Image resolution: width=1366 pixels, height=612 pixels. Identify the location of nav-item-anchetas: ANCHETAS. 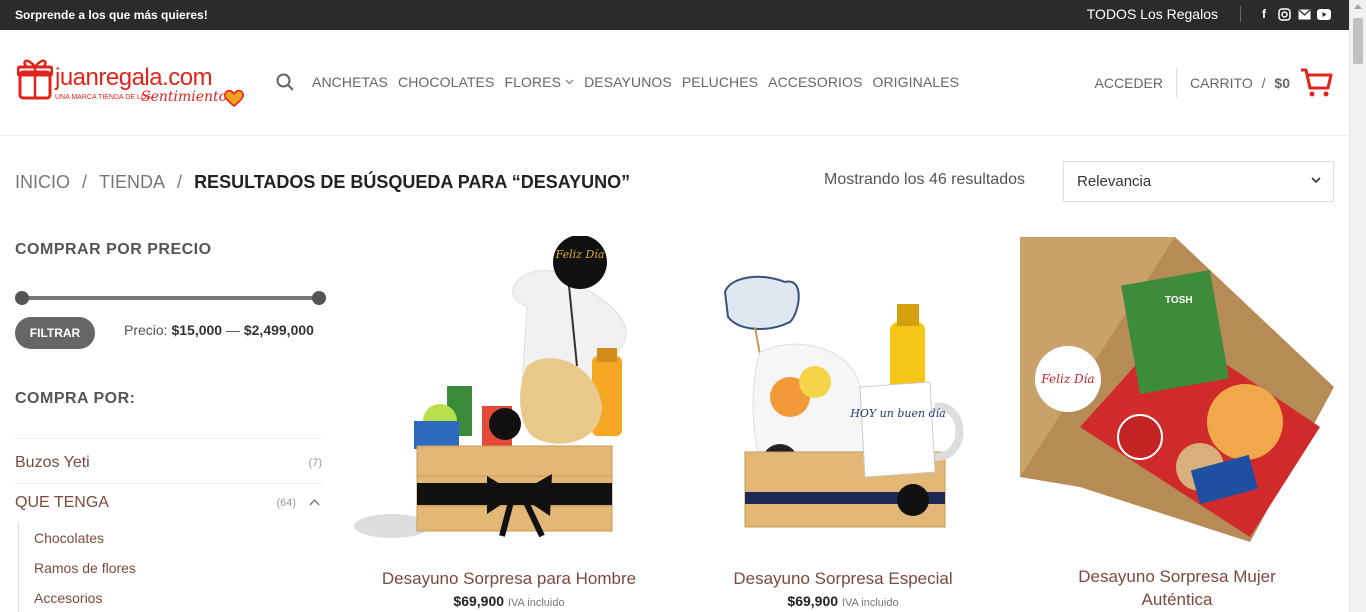
(350, 82).